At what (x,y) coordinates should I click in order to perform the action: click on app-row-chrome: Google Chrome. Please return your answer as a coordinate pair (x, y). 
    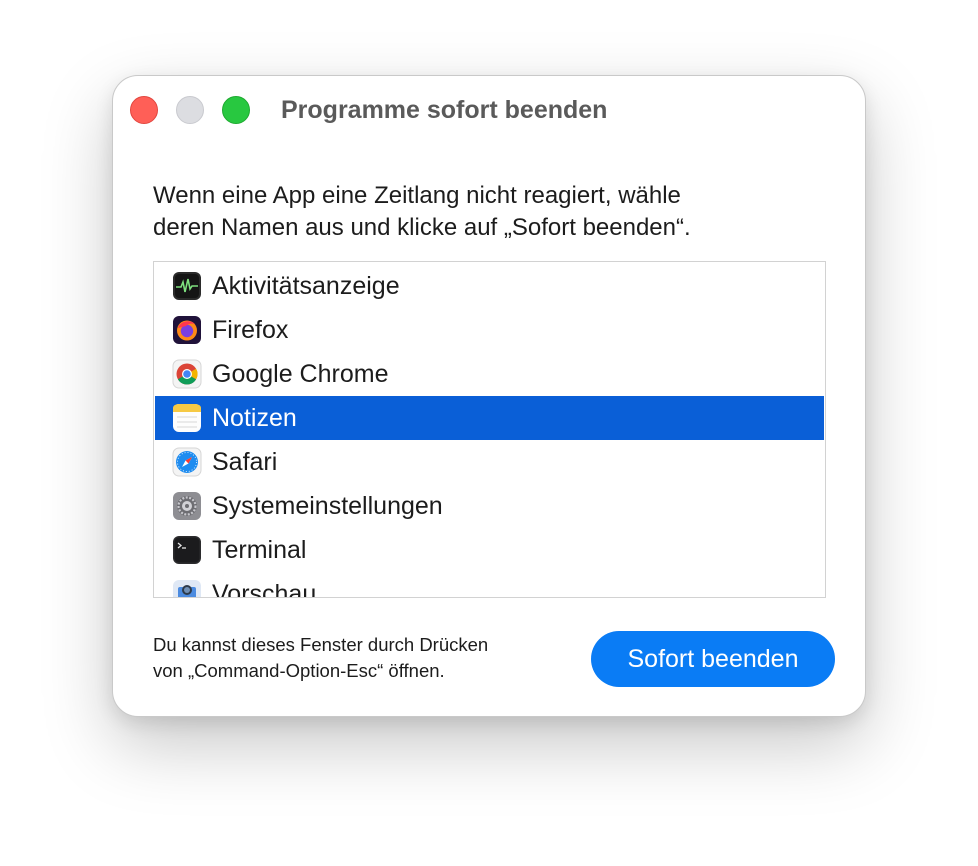
    Looking at the image, I should click on (489, 374).